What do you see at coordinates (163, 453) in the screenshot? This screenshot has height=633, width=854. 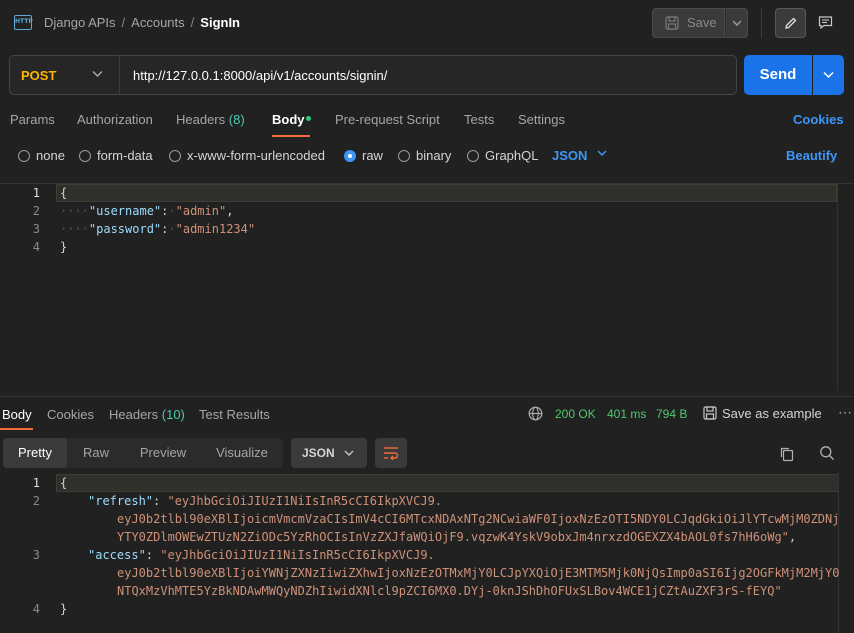 I see `view-preview: Preview` at bounding box center [163, 453].